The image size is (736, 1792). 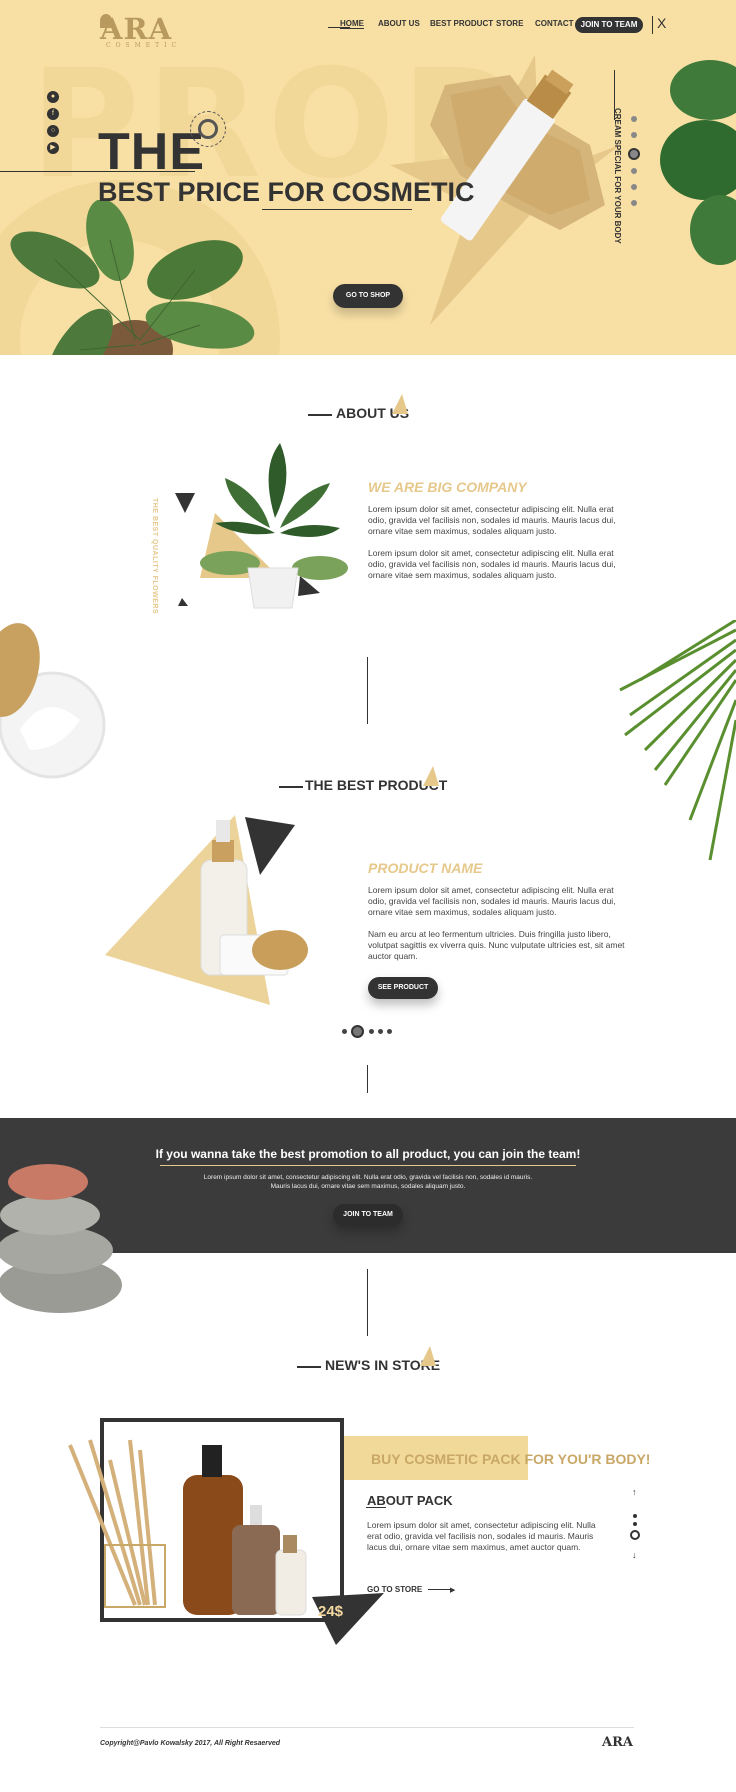 What do you see at coordinates (617, 1742) in the screenshot?
I see `footer-logo: ARA` at bounding box center [617, 1742].